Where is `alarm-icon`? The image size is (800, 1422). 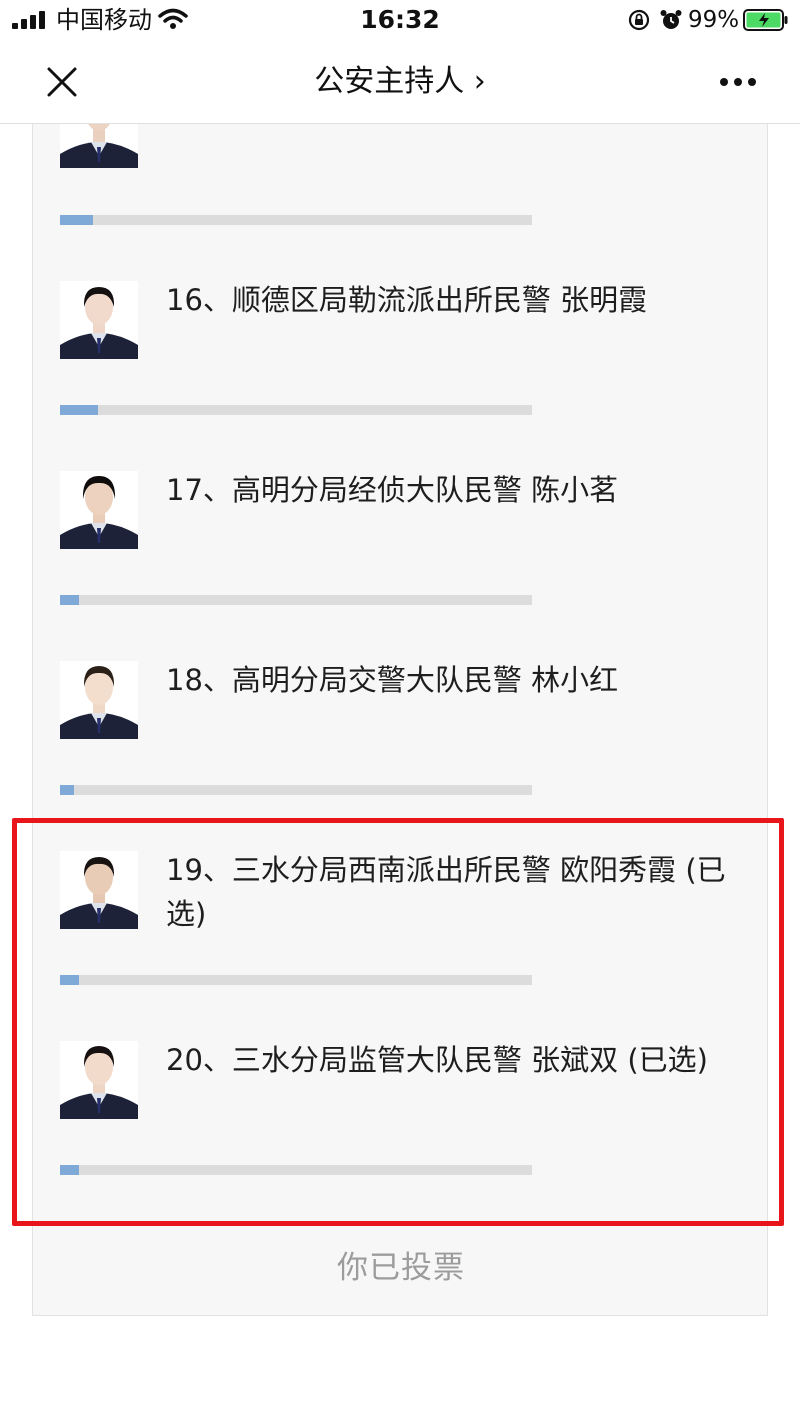 alarm-icon is located at coordinates (671, 19).